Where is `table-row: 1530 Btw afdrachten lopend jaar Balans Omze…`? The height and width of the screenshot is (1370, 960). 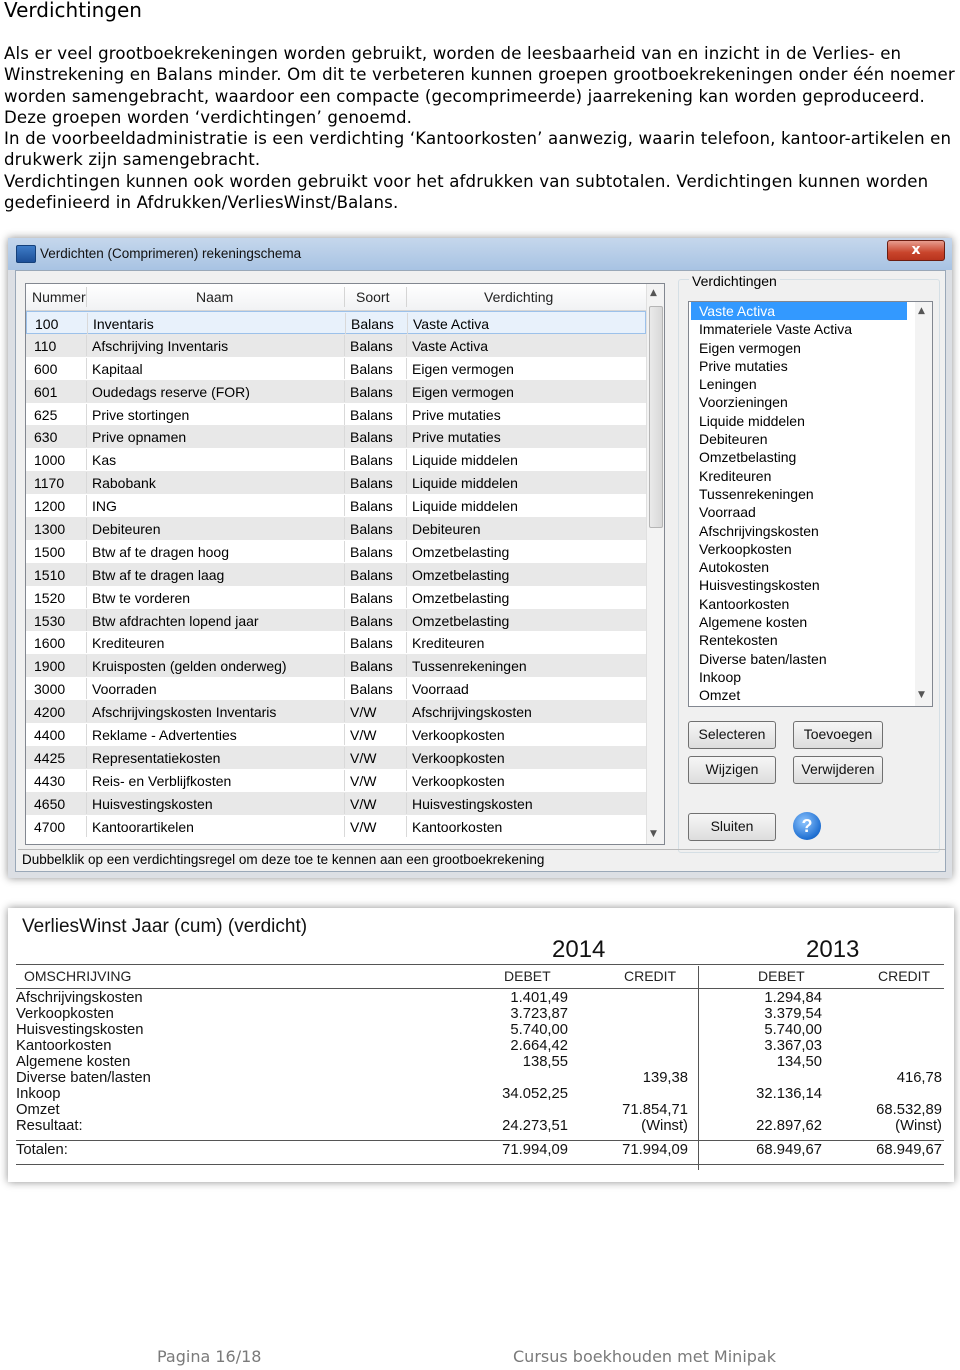 table-row: 1530 Btw afdrachten lopend jaar Balans Omze… is located at coordinates (336, 620).